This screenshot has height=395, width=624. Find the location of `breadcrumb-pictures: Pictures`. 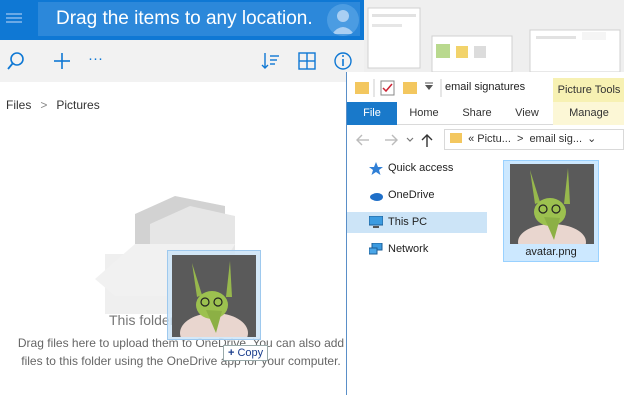

breadcrumb-pictures: Pictures is located at coordinates (77, 105).